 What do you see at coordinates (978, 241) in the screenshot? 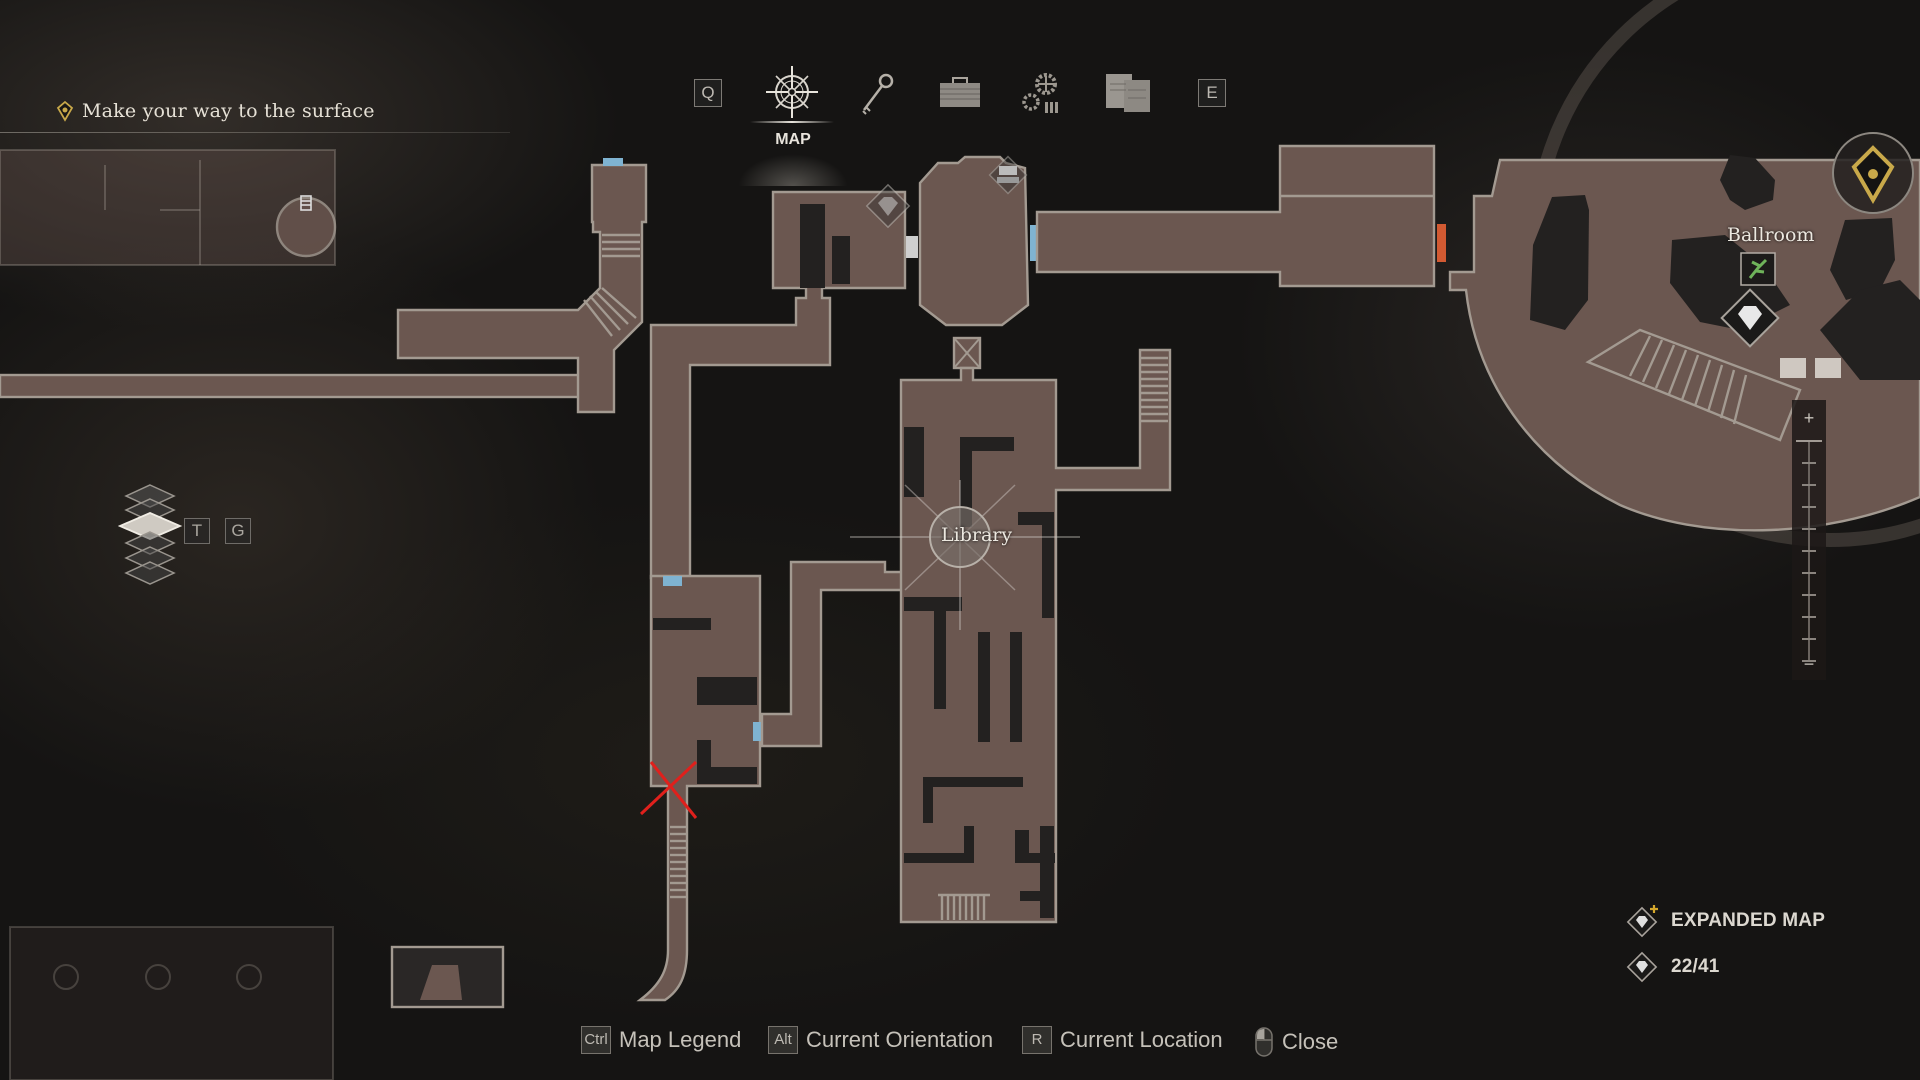
I see `room-octagon` at bounding box center [978, 241].